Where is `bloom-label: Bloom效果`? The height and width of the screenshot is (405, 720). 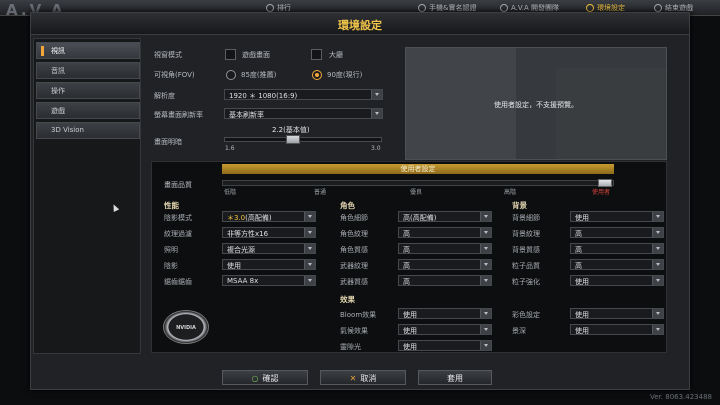
bloom-label: Bloom效果 is located at coordinates (358, 315).